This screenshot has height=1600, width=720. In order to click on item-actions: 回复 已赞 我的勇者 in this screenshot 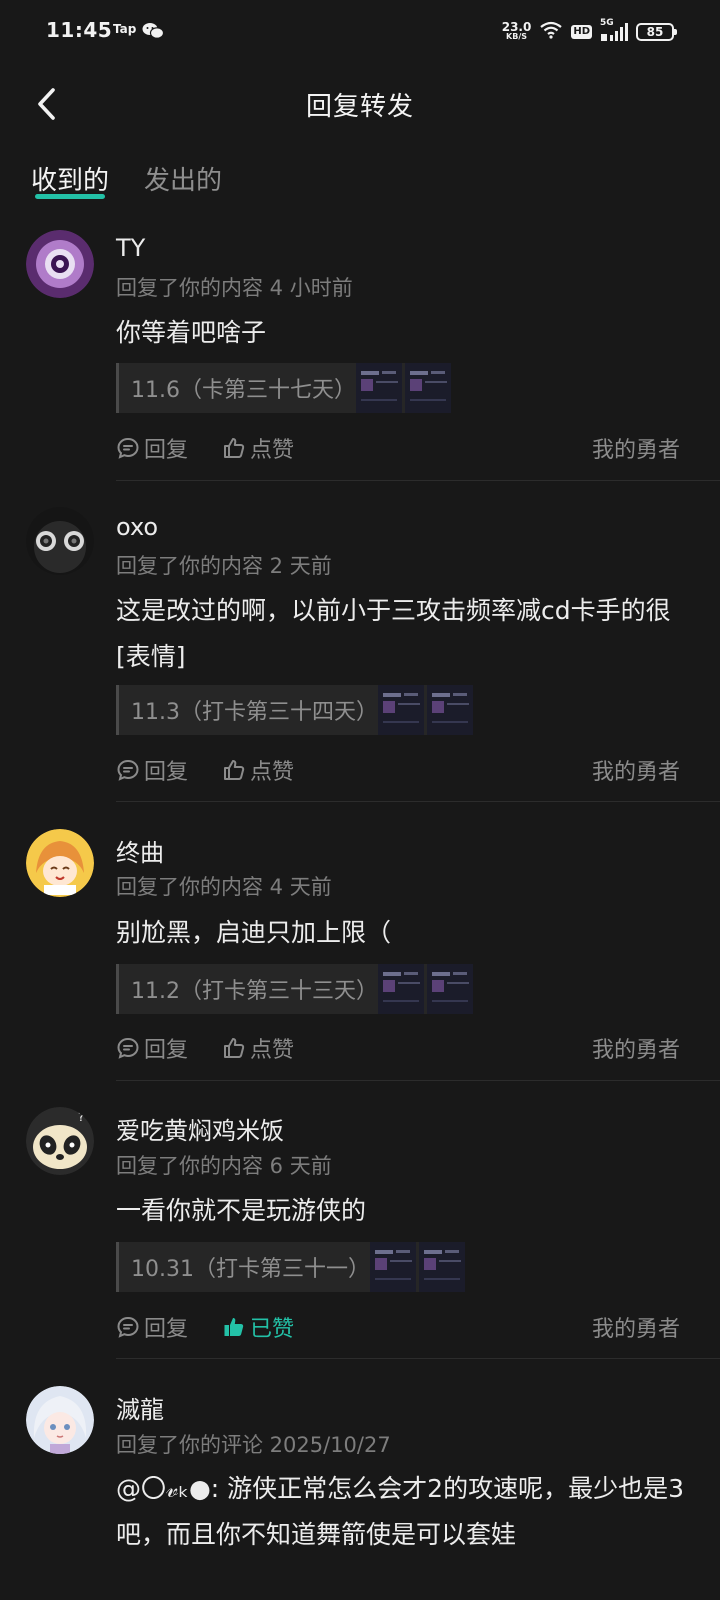, I will do `click(398, 1327)`.